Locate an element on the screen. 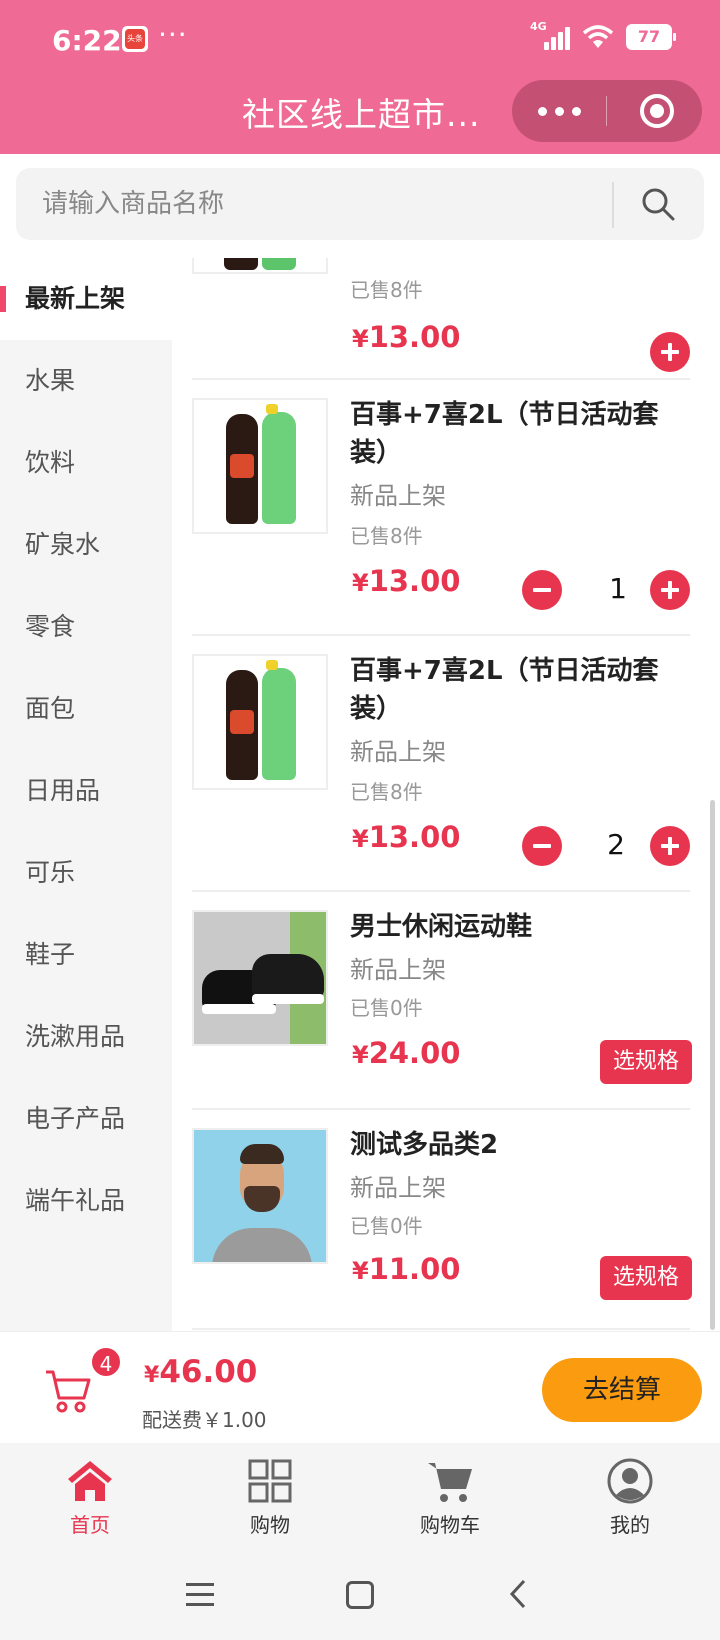 The height and width of the screenshot is (1640, 720). system-nav-bar is located at coordinates (360, 1593).